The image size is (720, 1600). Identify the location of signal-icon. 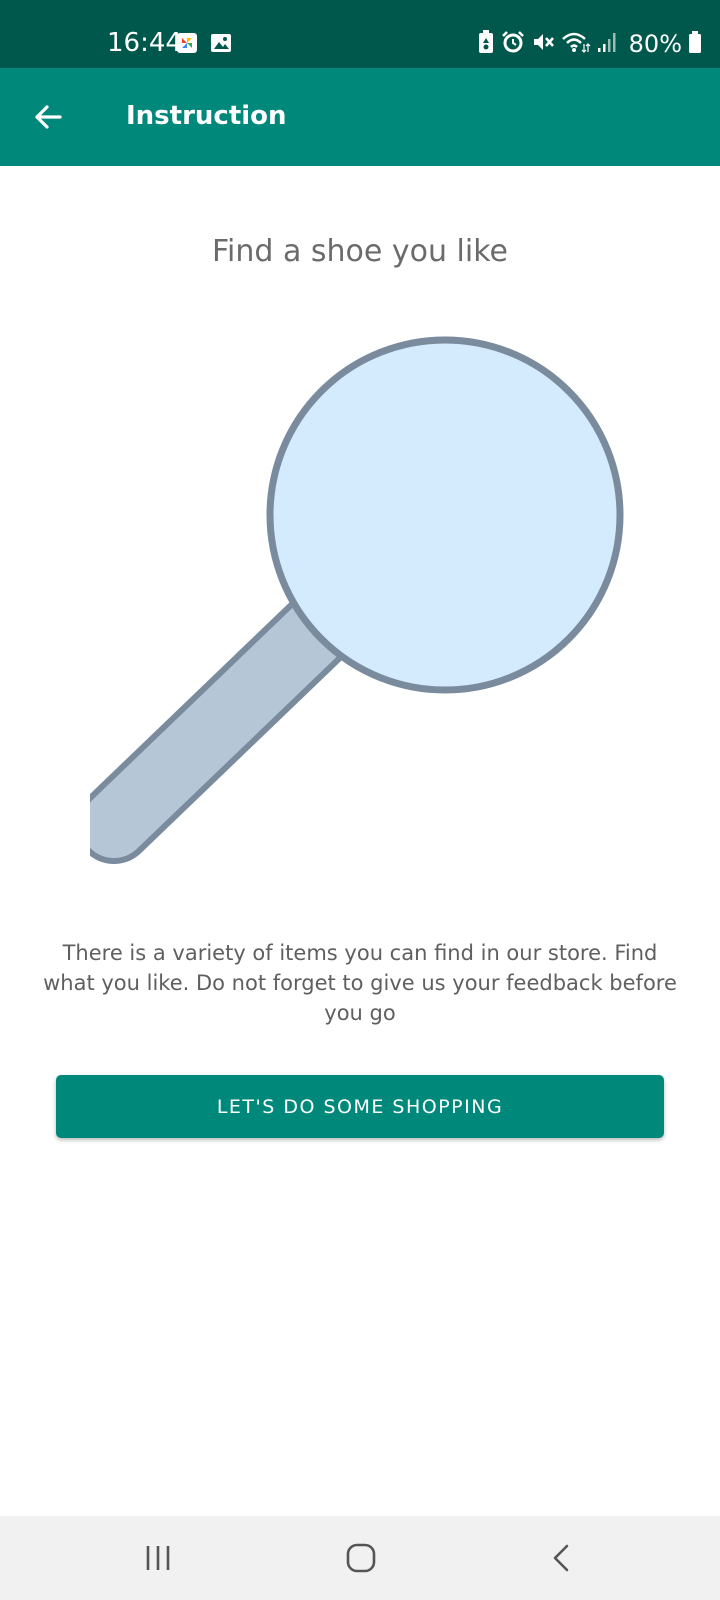
(607, 44).